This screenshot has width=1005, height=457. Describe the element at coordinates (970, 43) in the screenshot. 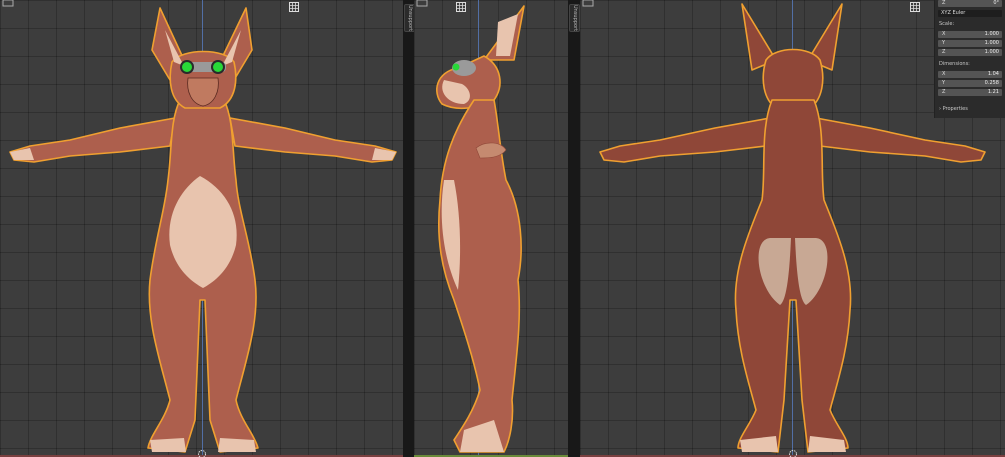

I see `scale-y-field: Y 1.000` at that location.